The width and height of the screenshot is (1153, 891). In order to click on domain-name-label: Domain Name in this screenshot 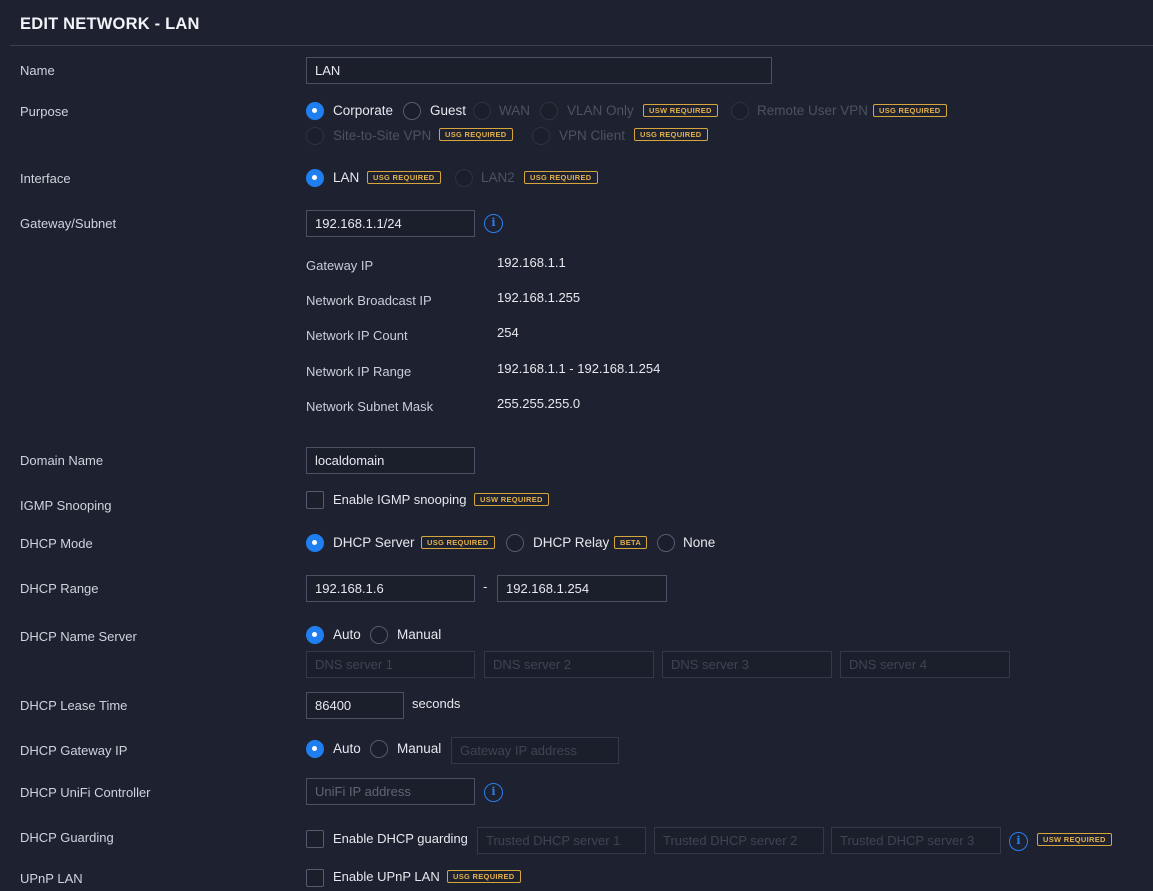, I will do `click(62, 460)`.